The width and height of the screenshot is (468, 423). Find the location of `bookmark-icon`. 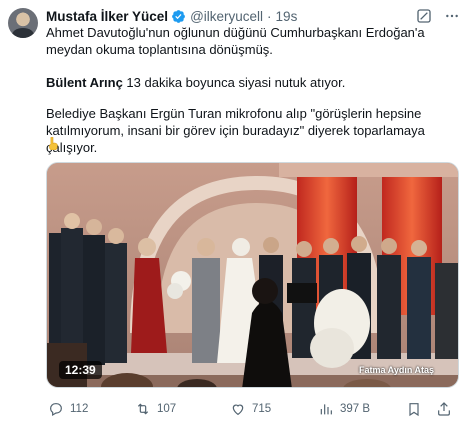

bookmark-icon is located at coordinates (414, 410).